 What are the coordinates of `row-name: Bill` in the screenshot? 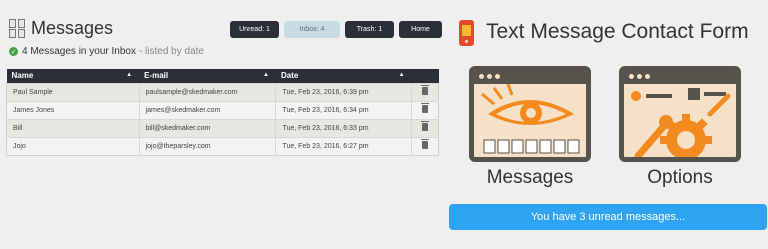 It's located at (73, 127).